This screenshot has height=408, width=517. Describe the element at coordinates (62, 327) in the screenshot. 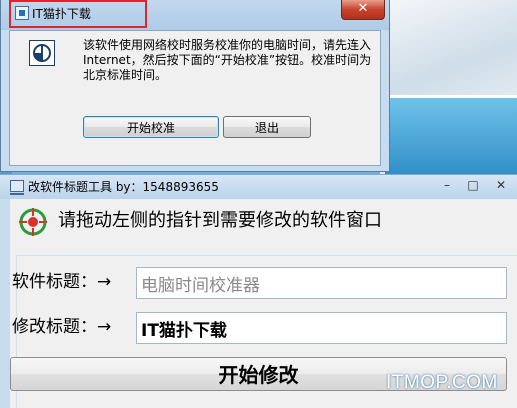

I see `modify-title-label: 修改标题：→` at that location.